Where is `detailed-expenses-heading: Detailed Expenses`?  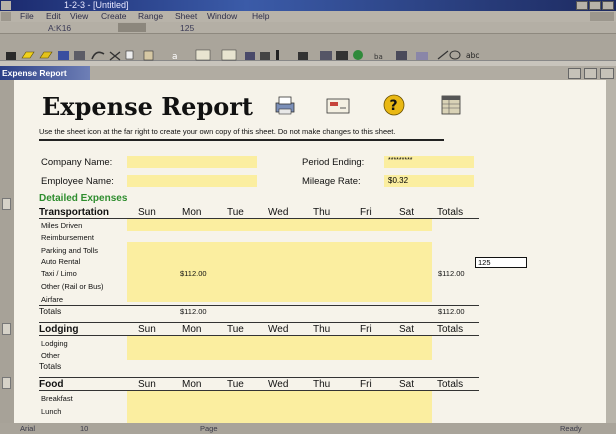 detailed-expenses-heading: Detailed Expenses is located at coordinates (83, 198).